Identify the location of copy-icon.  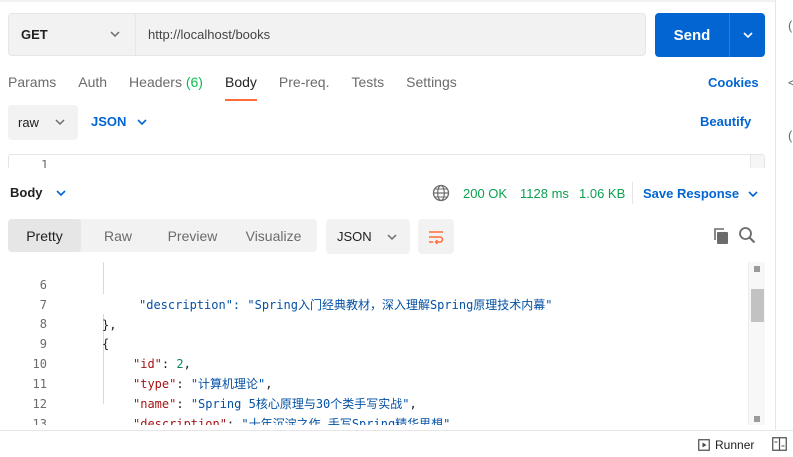
(721, 236).